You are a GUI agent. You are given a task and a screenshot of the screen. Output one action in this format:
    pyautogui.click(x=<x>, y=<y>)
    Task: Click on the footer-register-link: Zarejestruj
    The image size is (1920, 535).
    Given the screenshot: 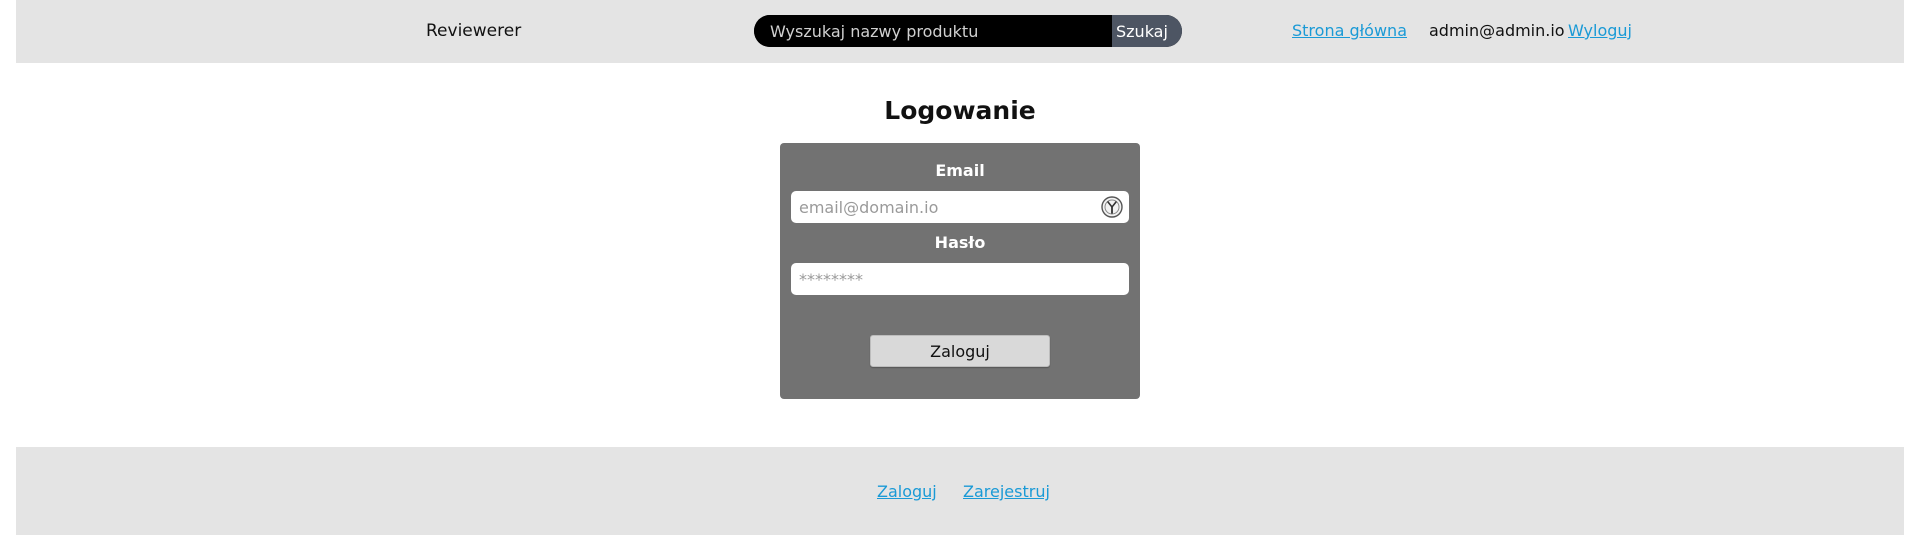 What is the action you would take?
    pyautogui.click(x=1006, y=491)
    